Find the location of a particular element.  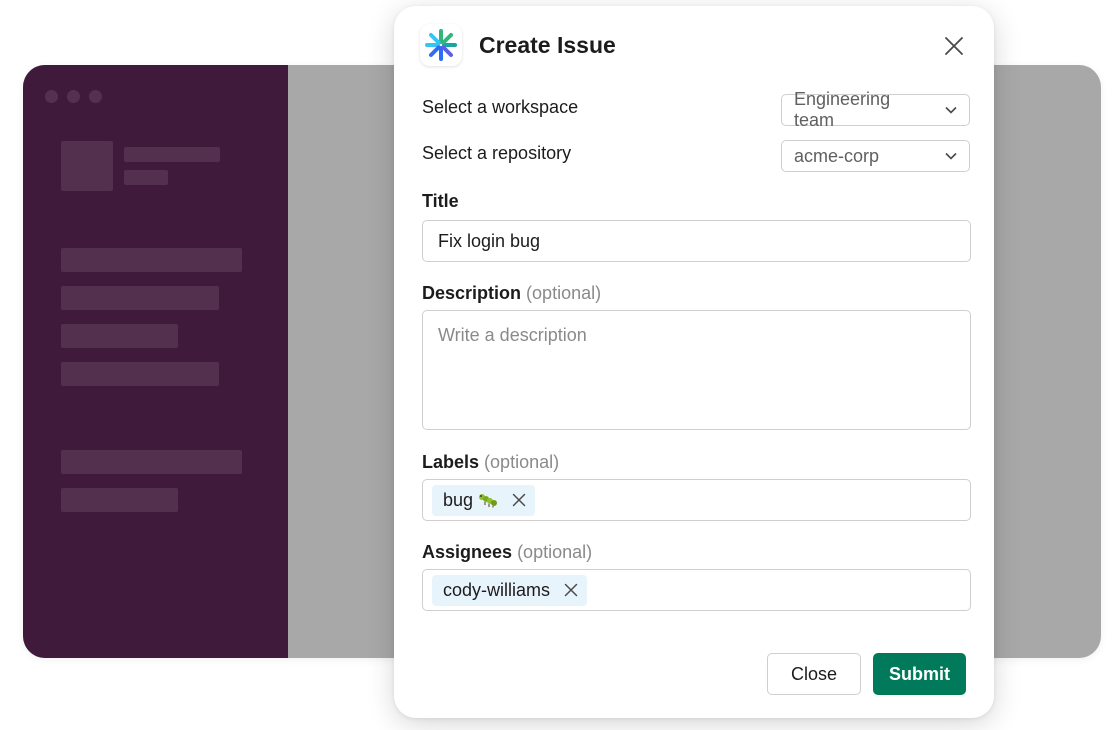

assignees-input: cody-williams is located at coordinates (696, 590).